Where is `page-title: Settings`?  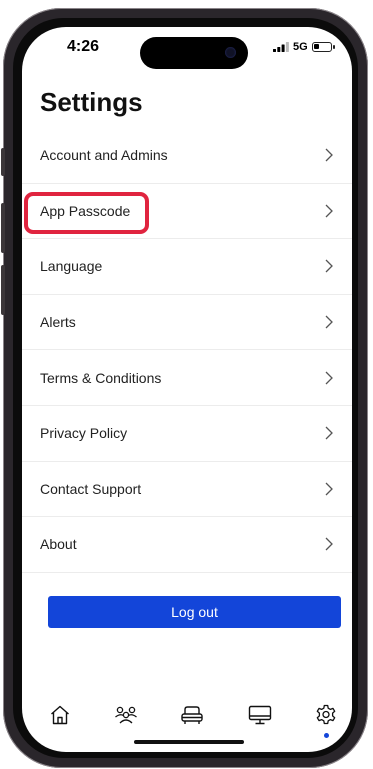
page-title: Settings is located at coordinates (91, 102).